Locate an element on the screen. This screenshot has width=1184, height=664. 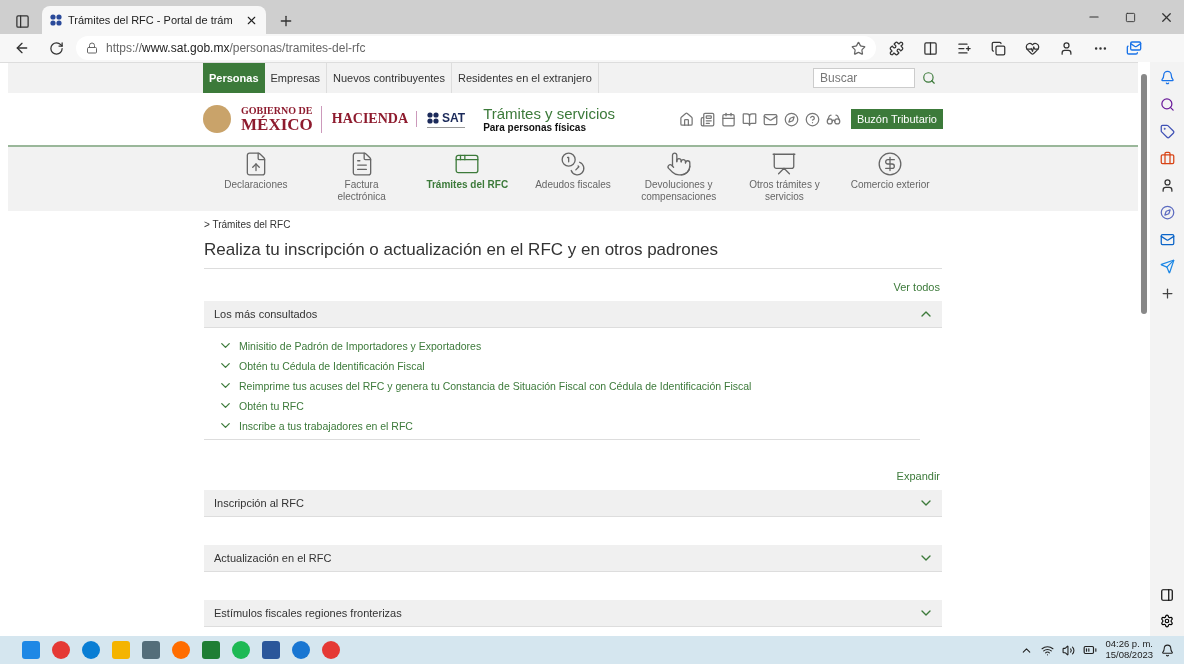
nav-tab: Personas is located at coordinates (234, 78).